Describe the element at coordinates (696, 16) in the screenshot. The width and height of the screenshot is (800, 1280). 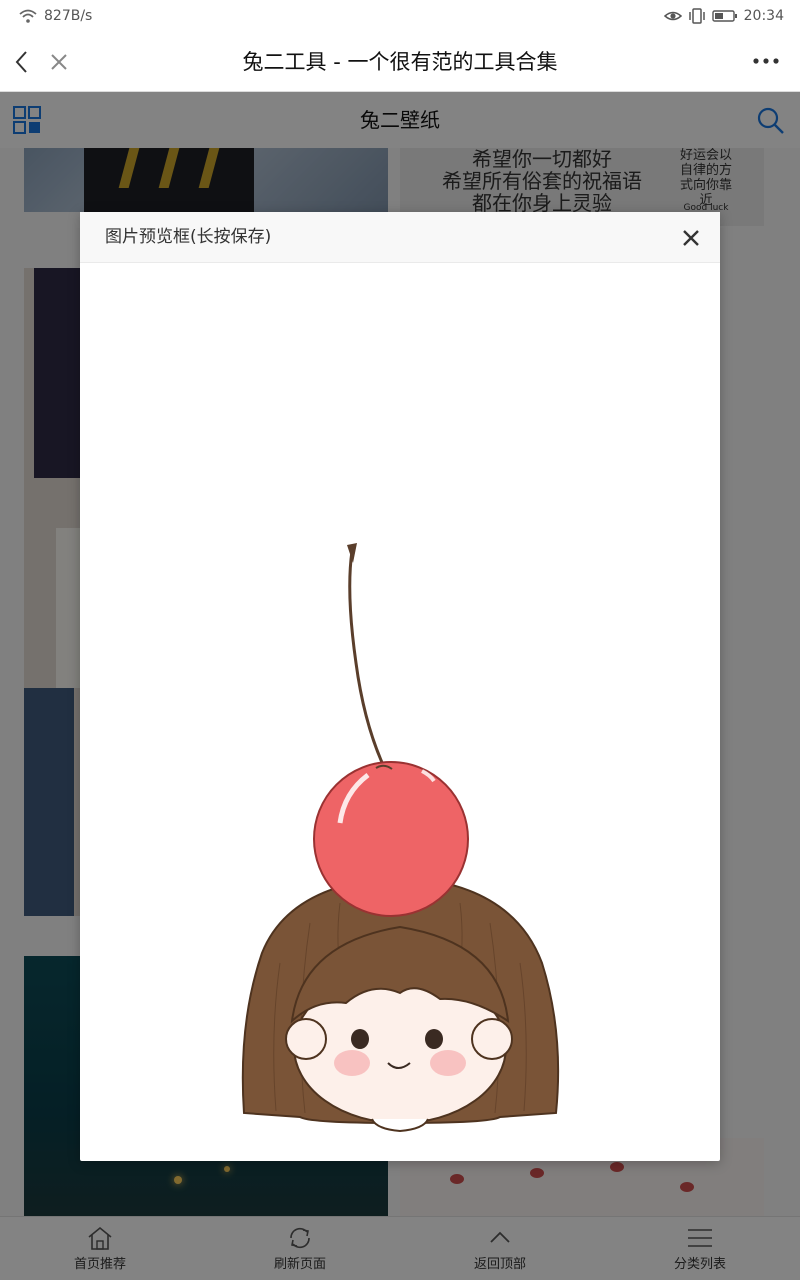
I see `vibrate-icon` at that location.